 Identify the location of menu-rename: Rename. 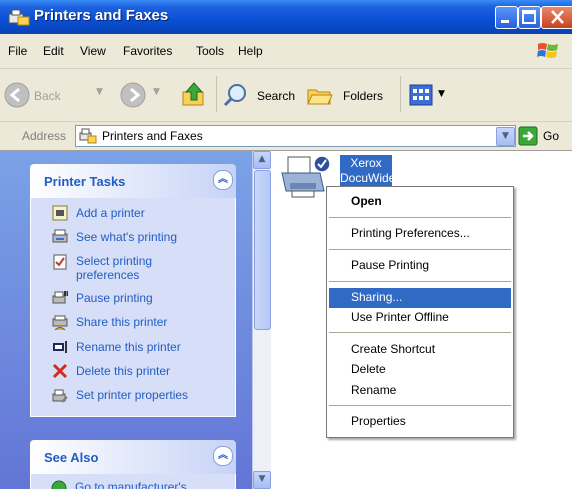
(373, 390).